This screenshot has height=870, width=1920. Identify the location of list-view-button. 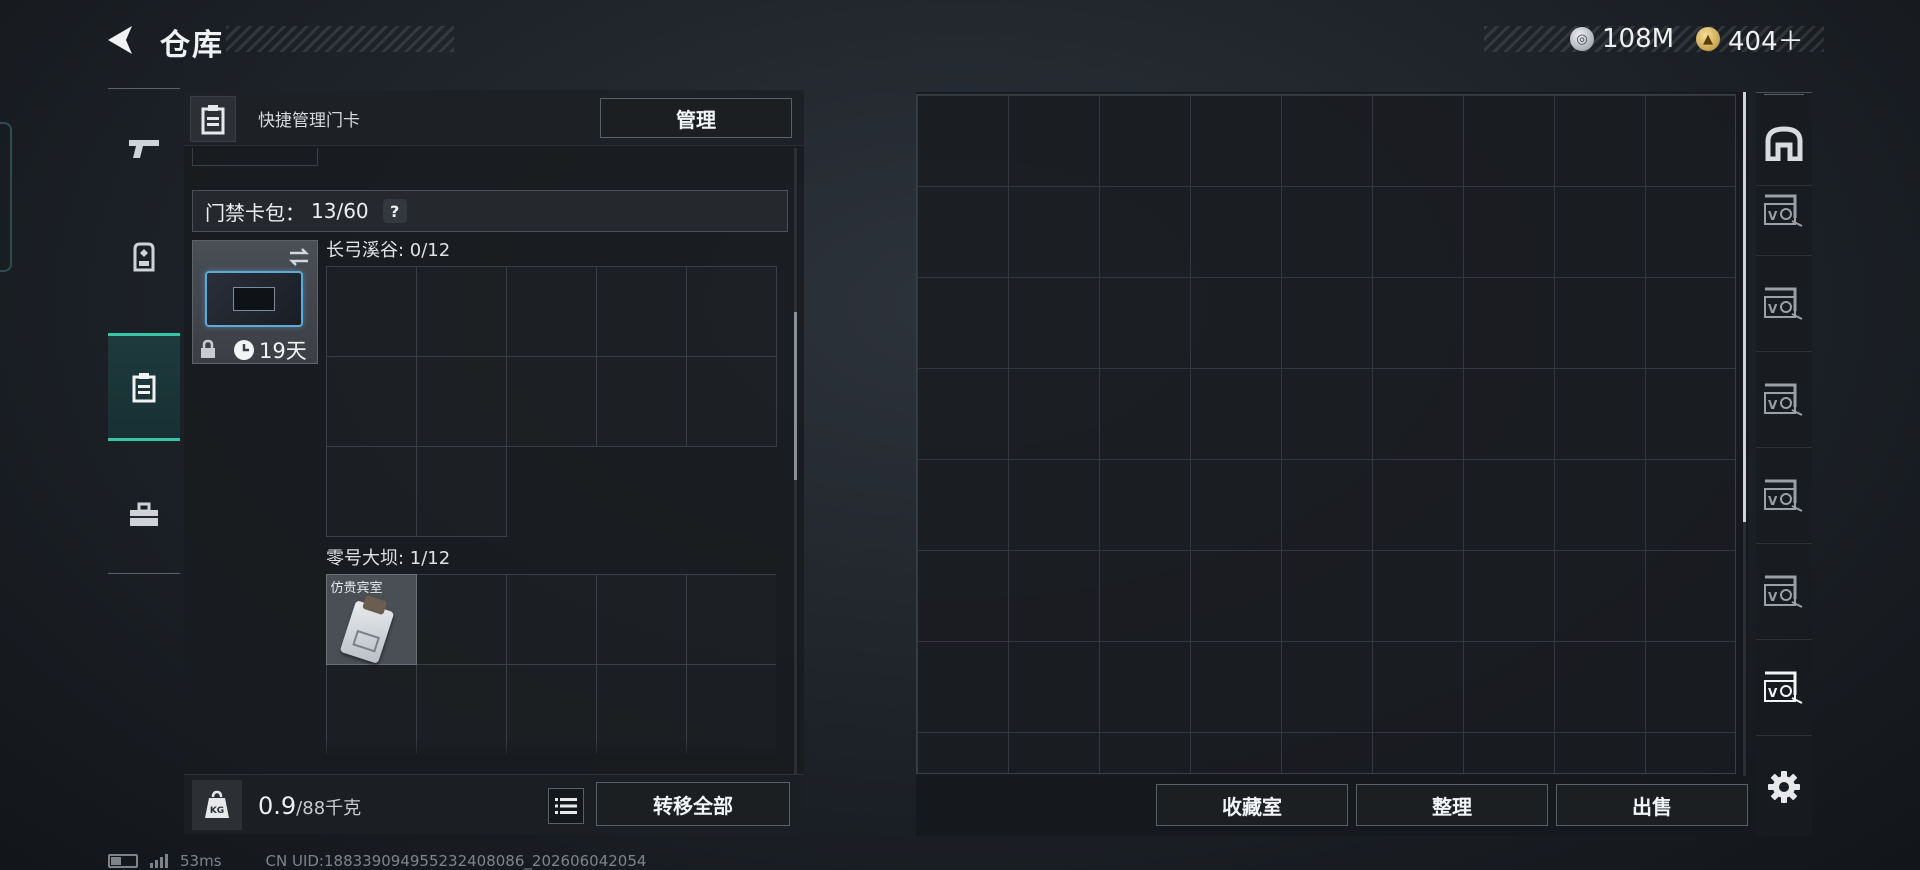
(566, 806).